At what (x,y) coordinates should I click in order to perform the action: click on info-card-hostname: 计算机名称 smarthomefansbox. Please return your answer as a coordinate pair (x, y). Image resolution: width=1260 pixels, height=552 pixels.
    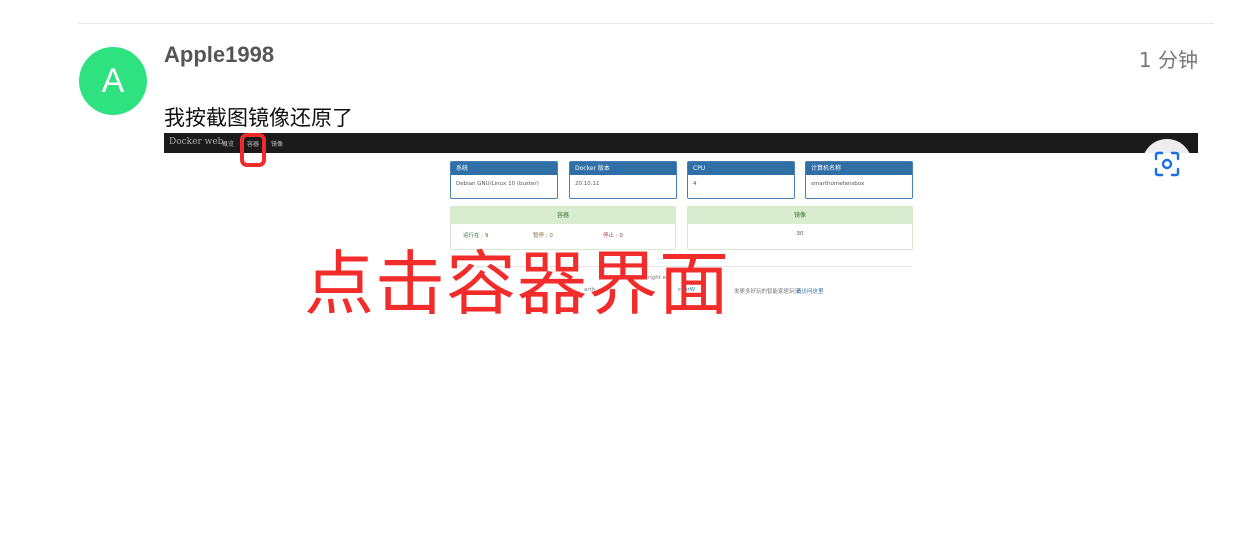
    Looking at the image, I should click on (859, 180).